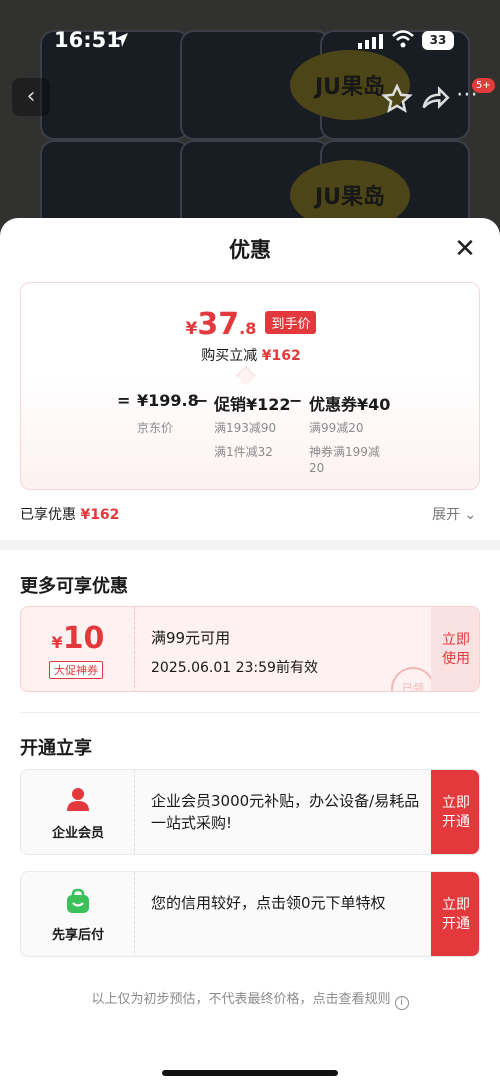 The height and width of the screenshot is (1087, 500). I want to click on location-arrow-icon, so click(121, 40).